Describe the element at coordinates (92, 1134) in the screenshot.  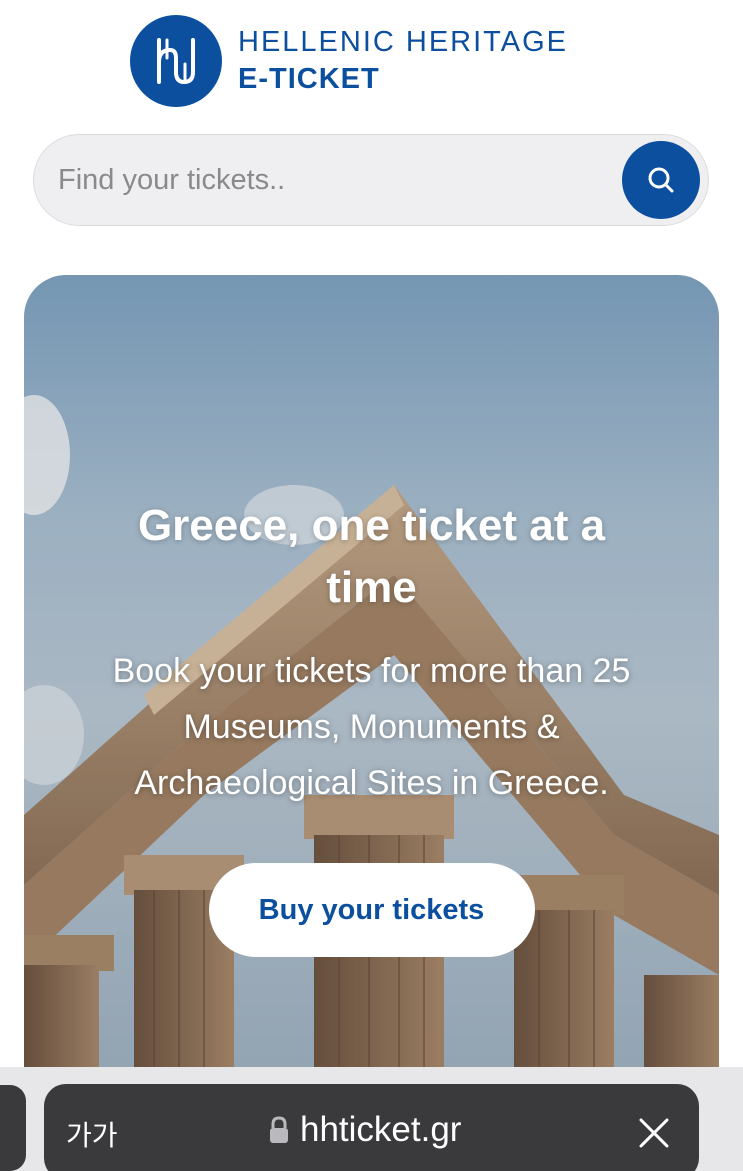
I see `text-size-button: 가가` at that location.